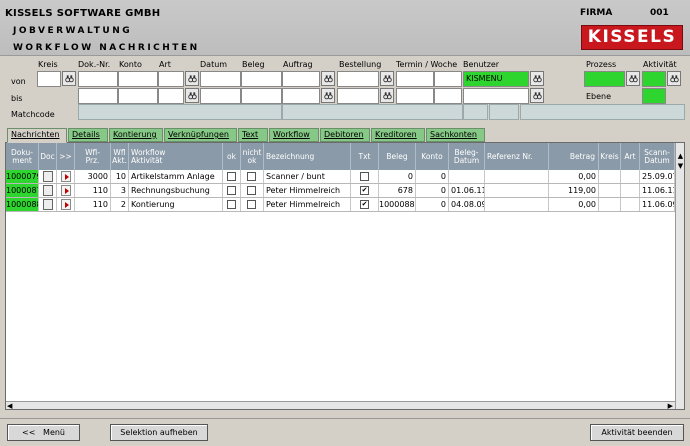 This screenshot has height=446, width=690. I want to click on benutzer-von-input: KISMENU, so click(496, 79).